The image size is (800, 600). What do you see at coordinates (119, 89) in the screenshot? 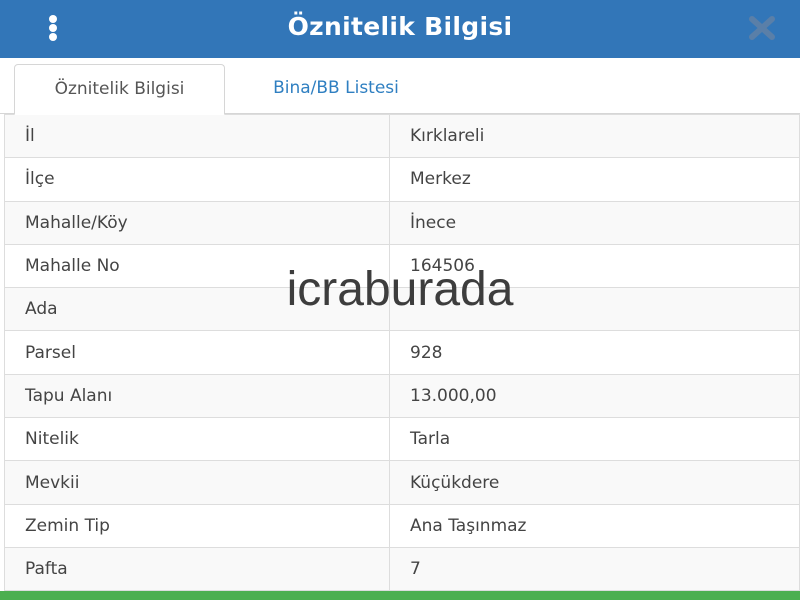
I see `tab-attribute-info: Öznitelik Bilgisi` at bounding box center [119, 89].